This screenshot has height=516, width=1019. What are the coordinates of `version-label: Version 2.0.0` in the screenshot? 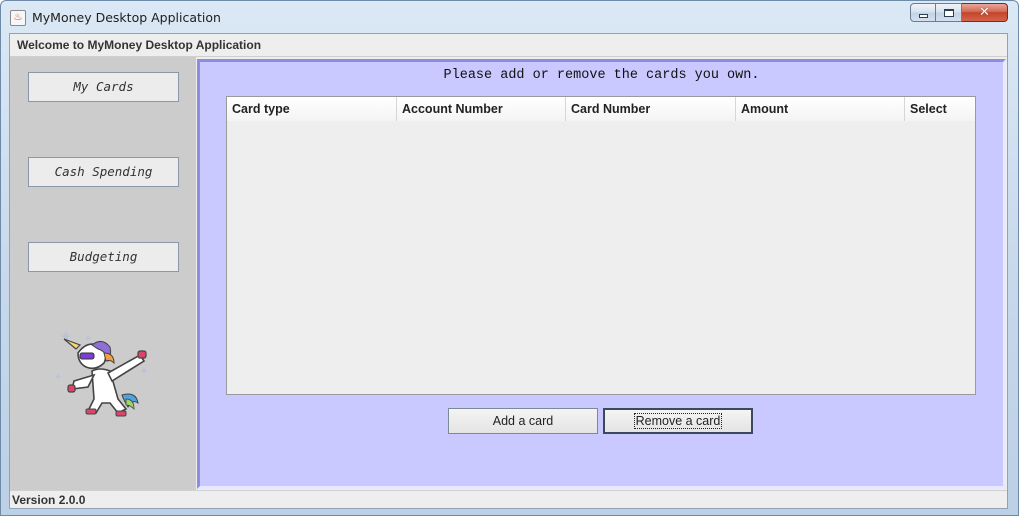 It's located at (49, 500).